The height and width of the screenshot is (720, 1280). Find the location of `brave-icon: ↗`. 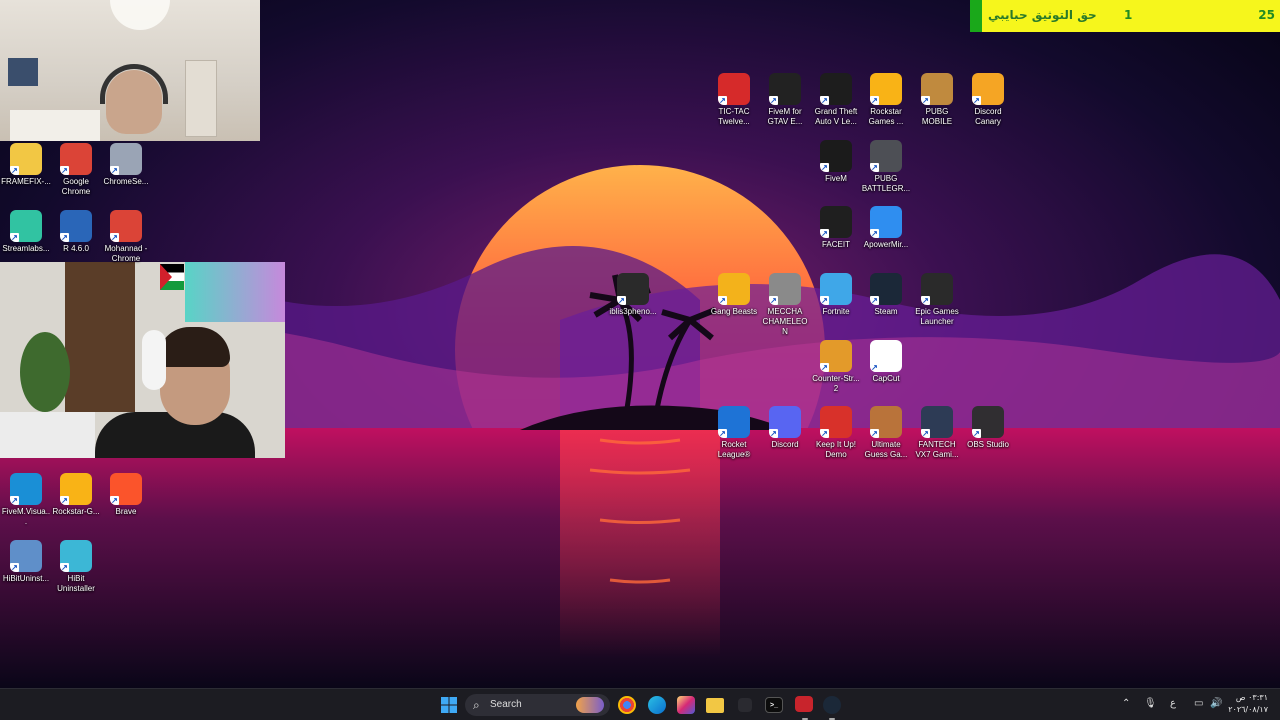

brave-icon: ↗ is located at coordinates (126, 489).